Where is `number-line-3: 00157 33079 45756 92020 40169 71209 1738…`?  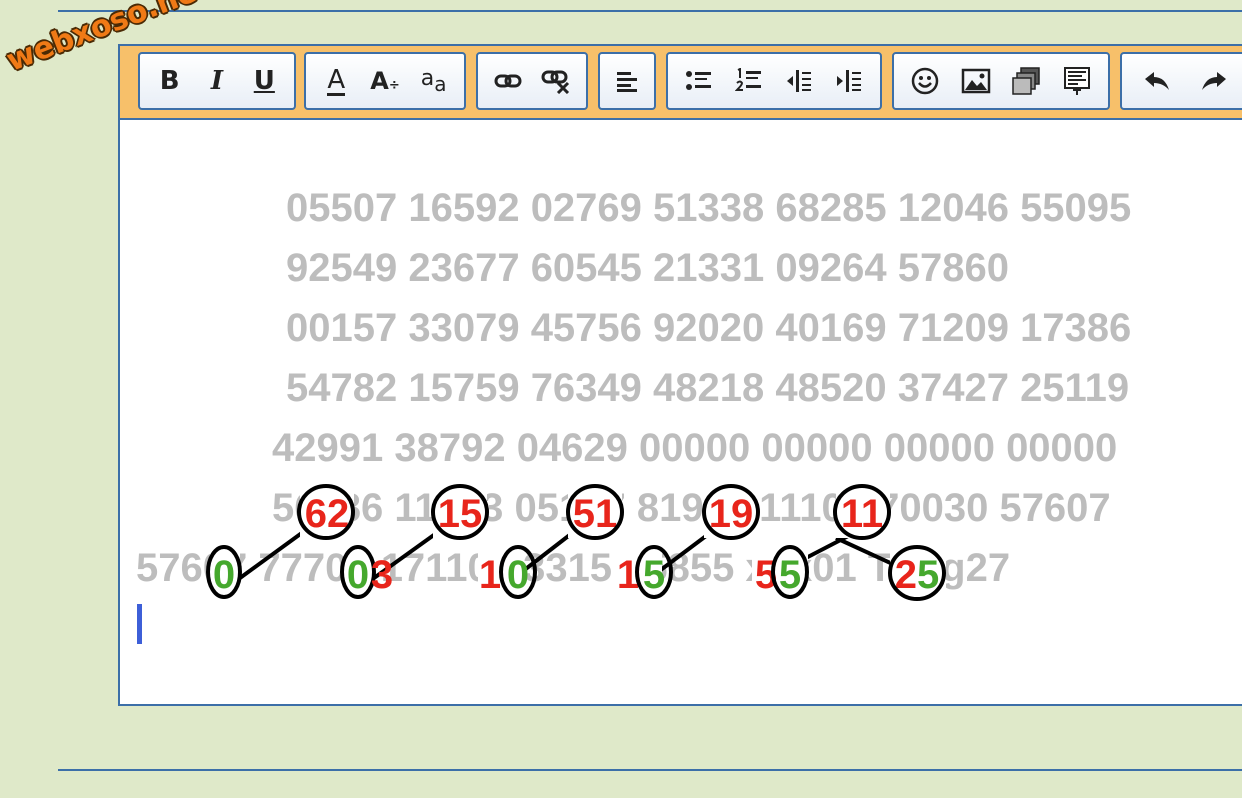 number-line-3: 00157 33079 45756 92020 40169 71209 1738… is located at coordinates (709, 328).